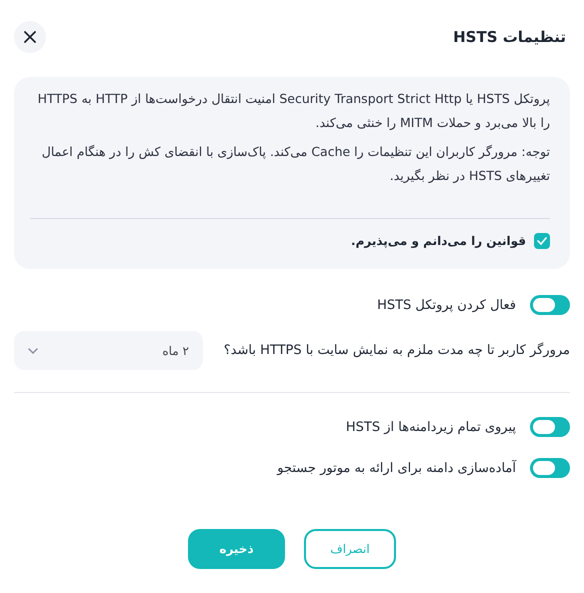 Image resolution: width=584 pixels, height=593 pixels. What do you see at coordinates (295, 164) in the screenshot?
I see `info-paragraph: توجه: مرورگر کاربران این تنظیمات را Cache می‌کند. پاک‌سازی با انقضای کش را در هنگام اعمال تغییرهای HSTS در نظر بگیرید.` at bounding box center [295, 164].